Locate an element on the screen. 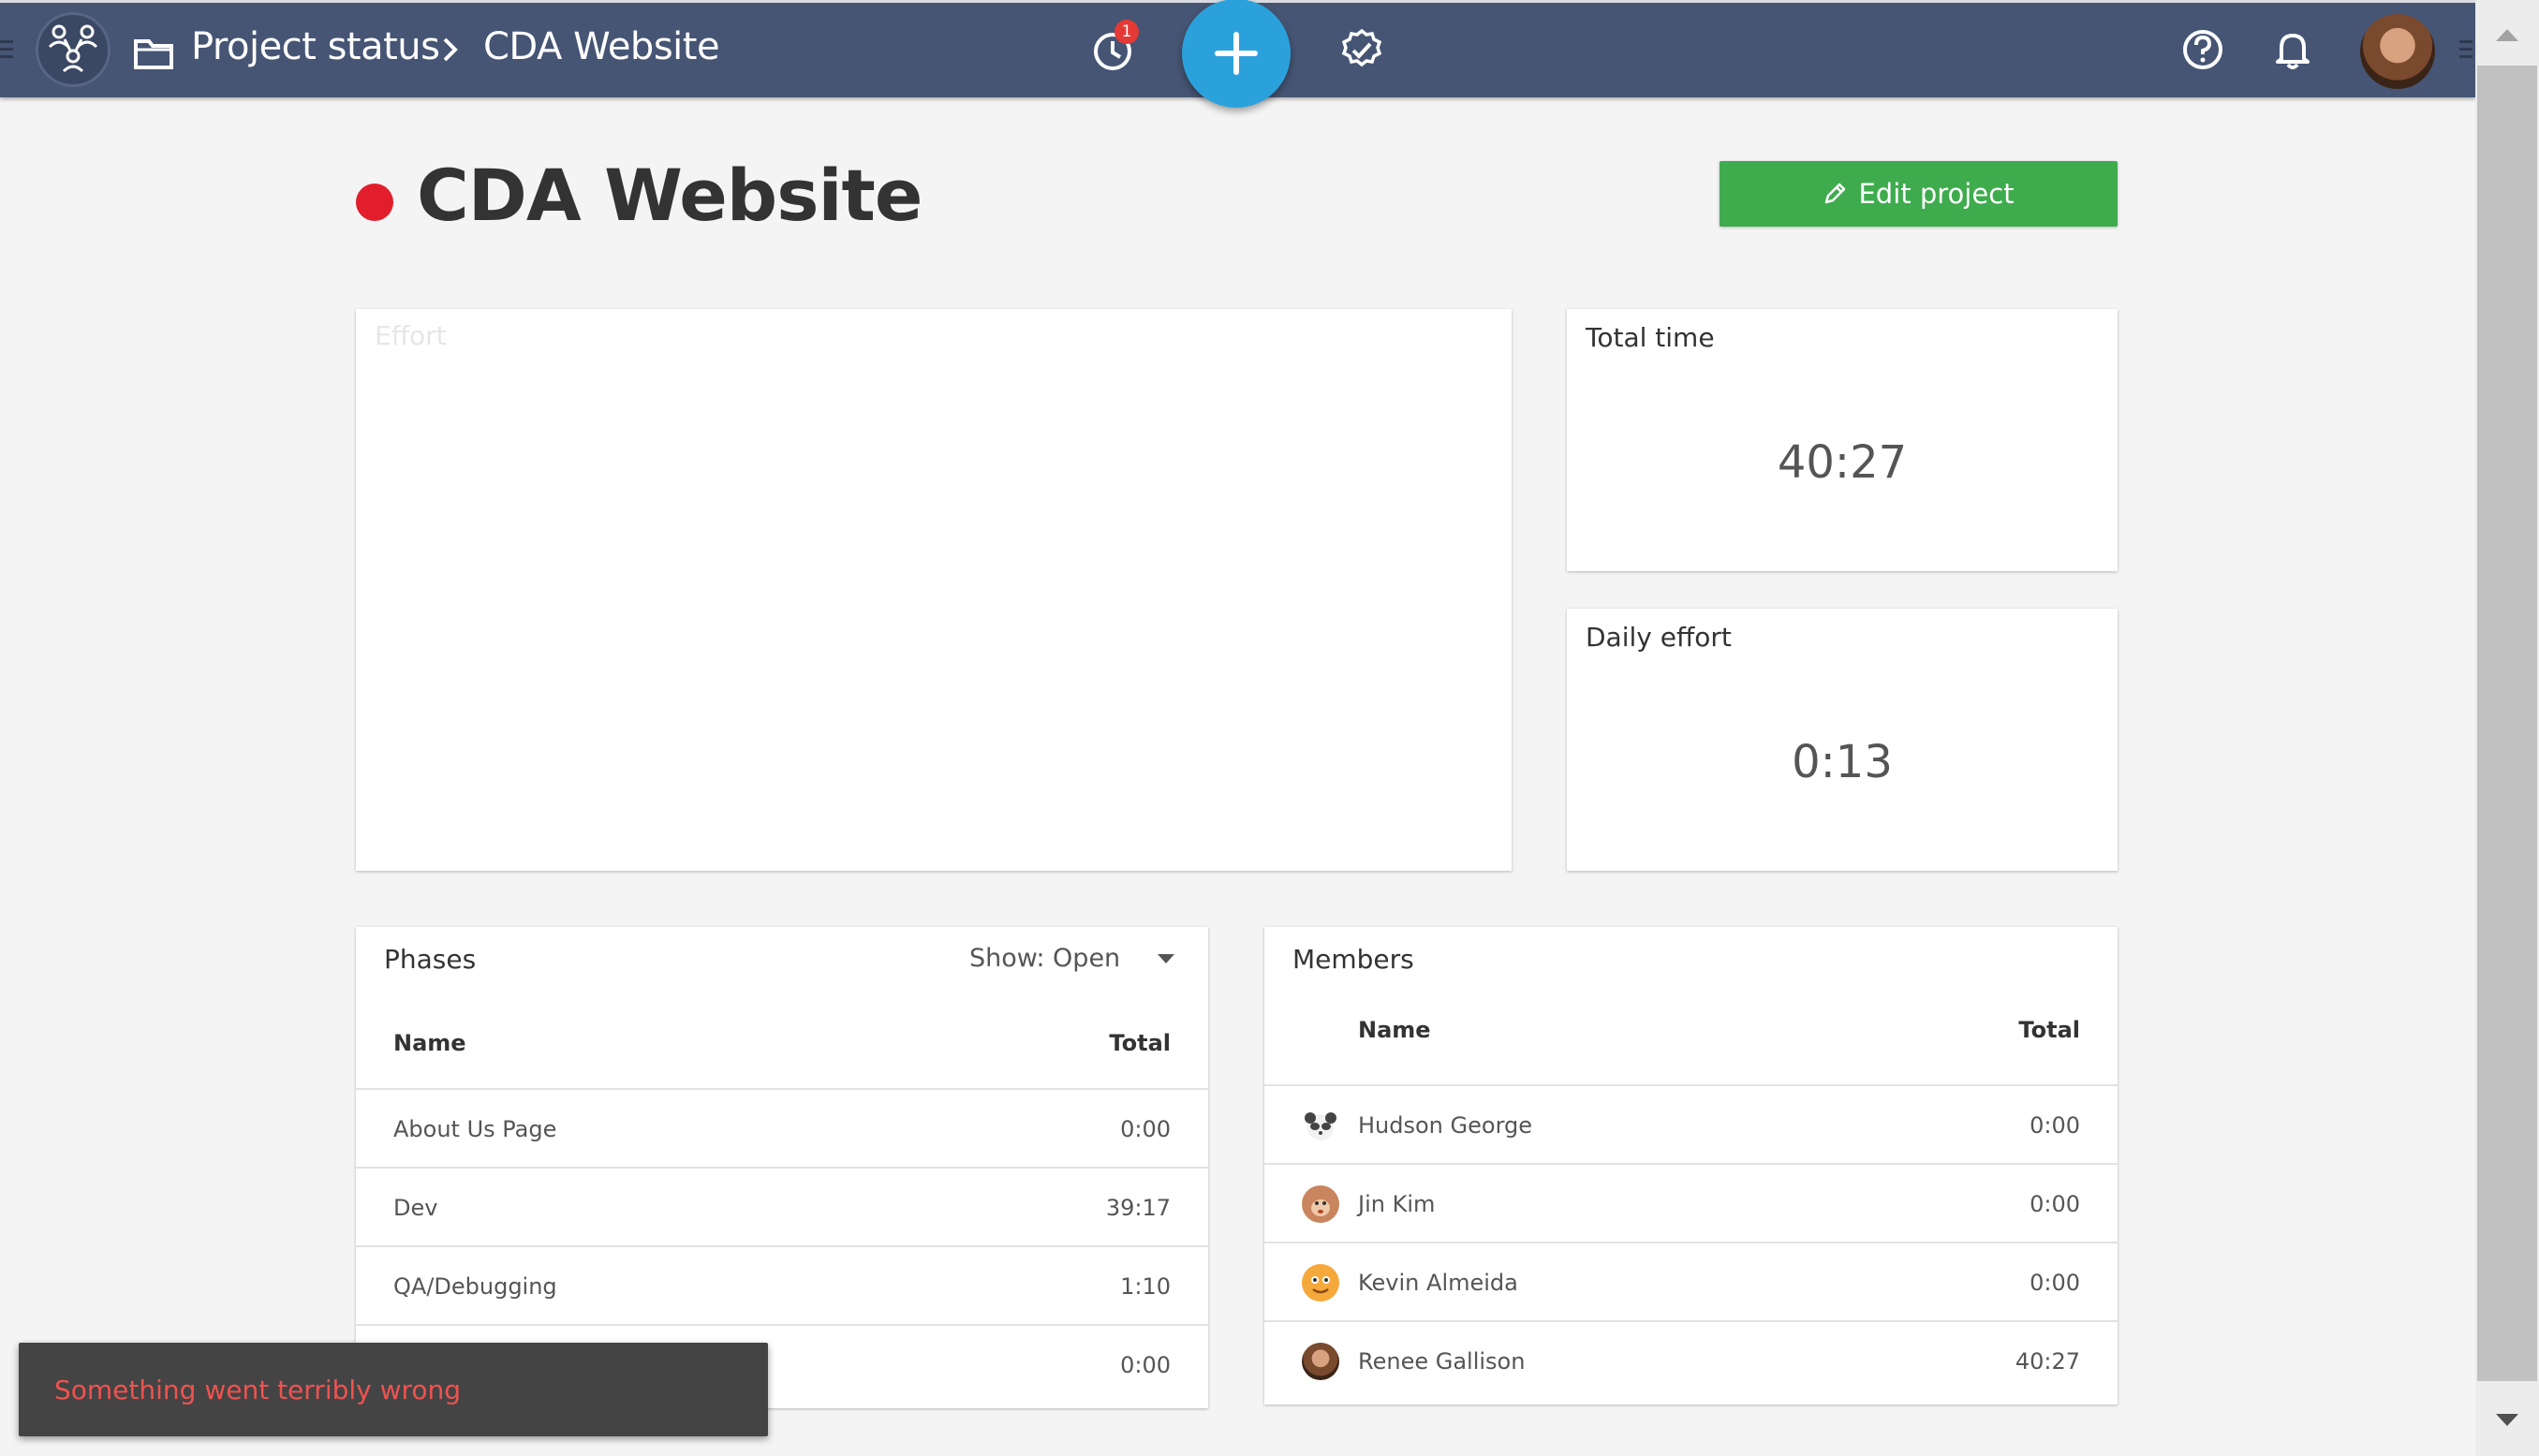  phase-total: 39:17 is located at coordinates (1138, 1208).